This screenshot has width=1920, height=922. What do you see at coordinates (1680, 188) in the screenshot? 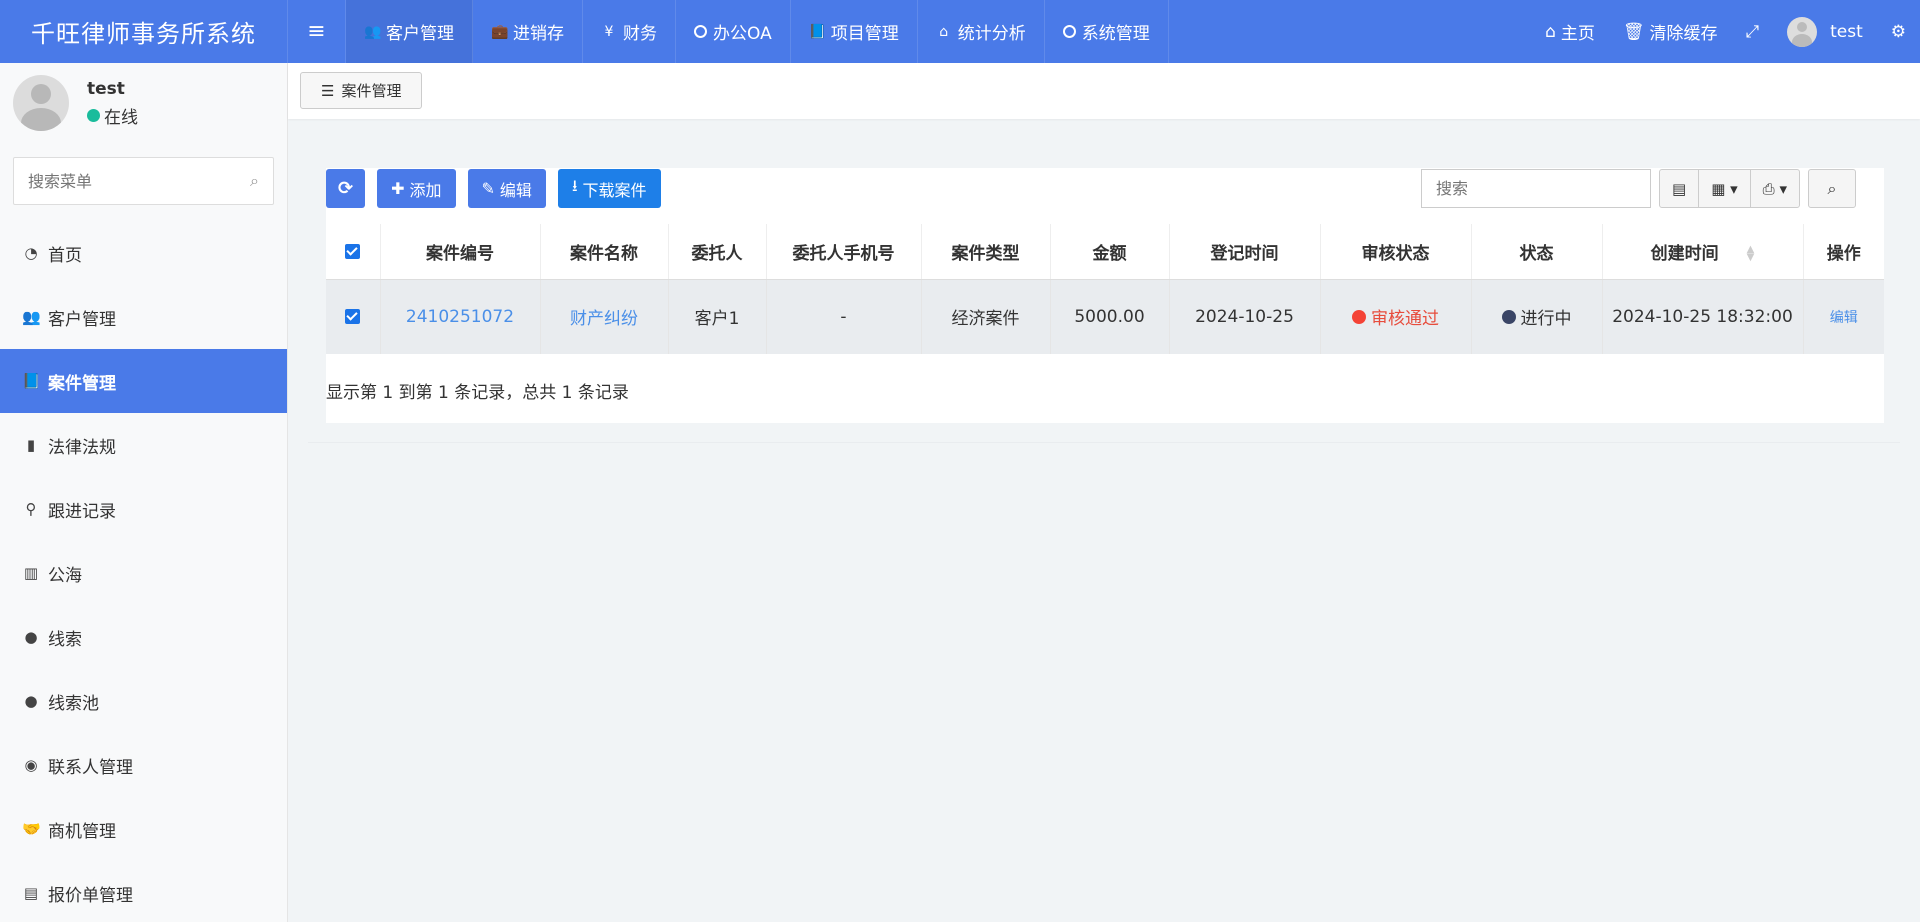
I see `toggle-view-button: ▤` at bounding box center [1680, 188].